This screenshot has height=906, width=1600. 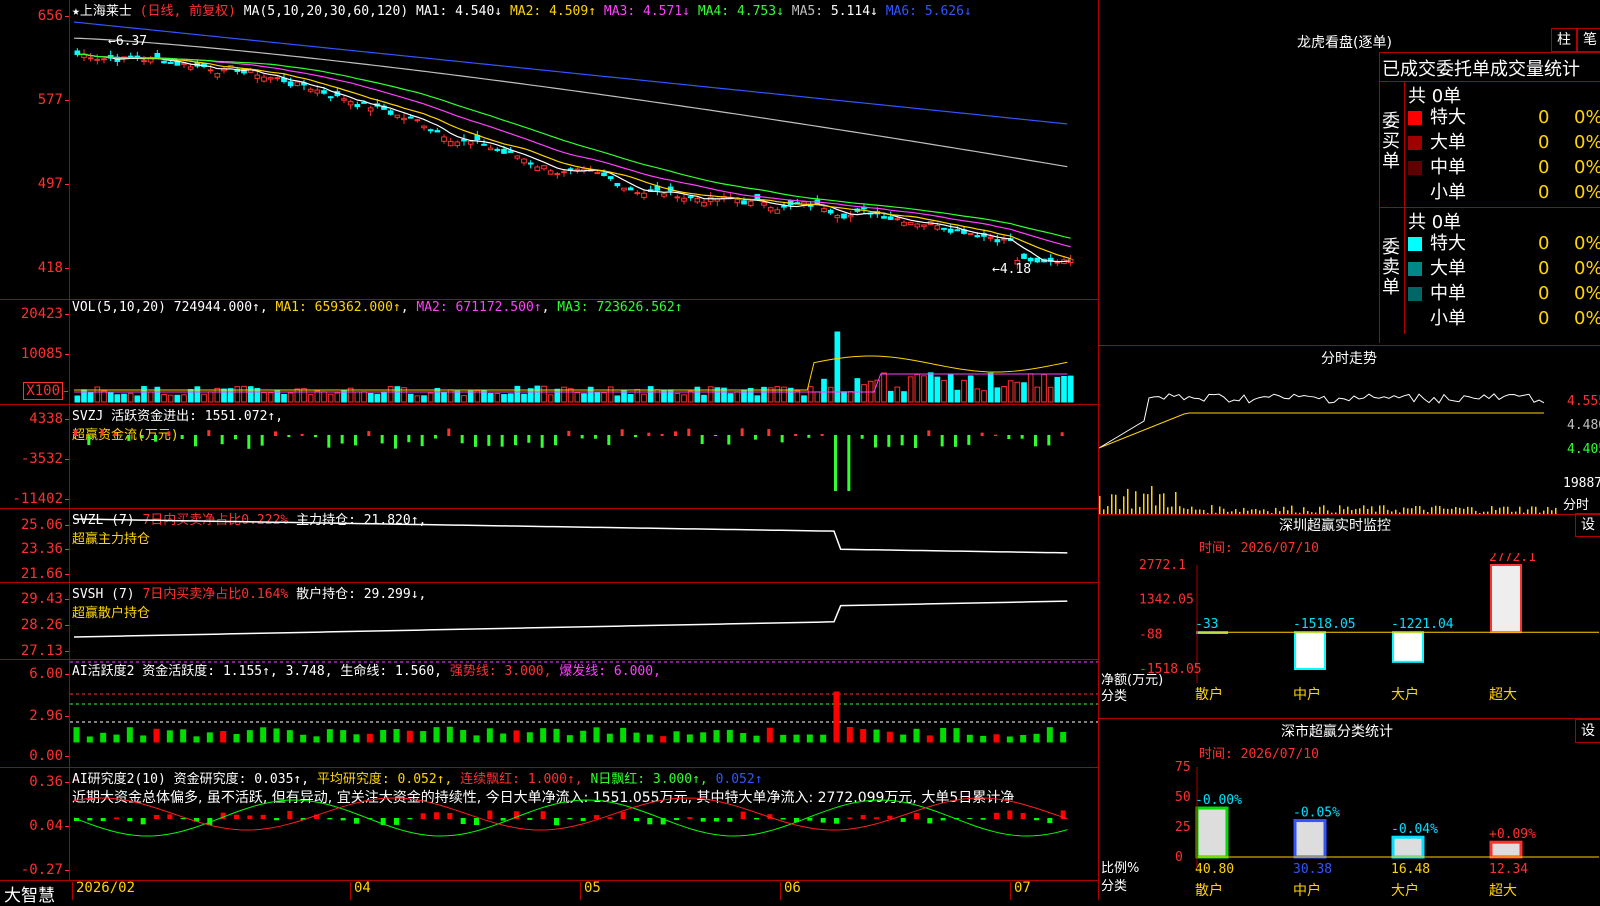 I want to click on intraday-panel: 分时走势 4.555 4.480 4.405 19887 分时, so click(x=1349, y=430).